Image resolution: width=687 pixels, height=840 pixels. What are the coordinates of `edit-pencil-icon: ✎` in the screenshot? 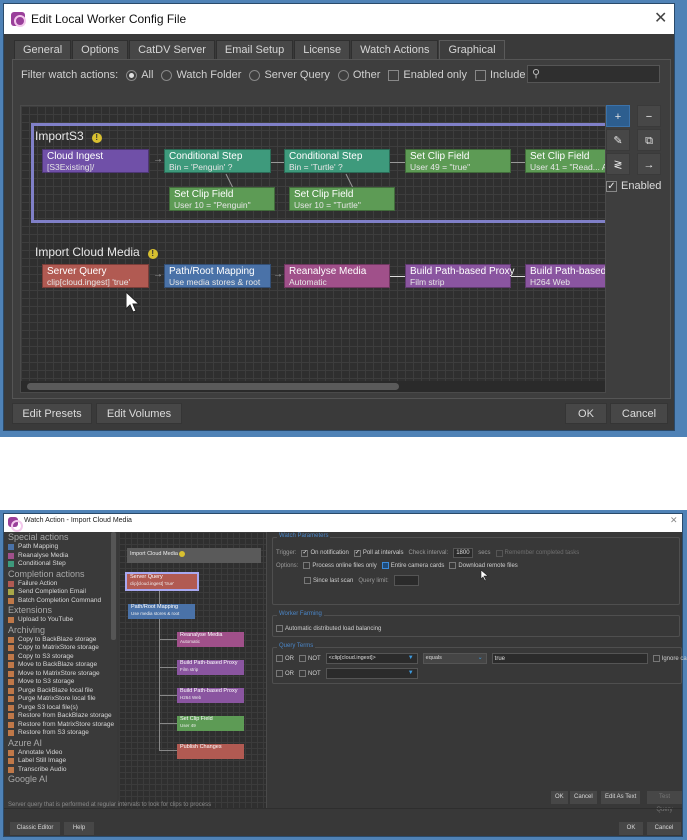 It's located at (618, 140).